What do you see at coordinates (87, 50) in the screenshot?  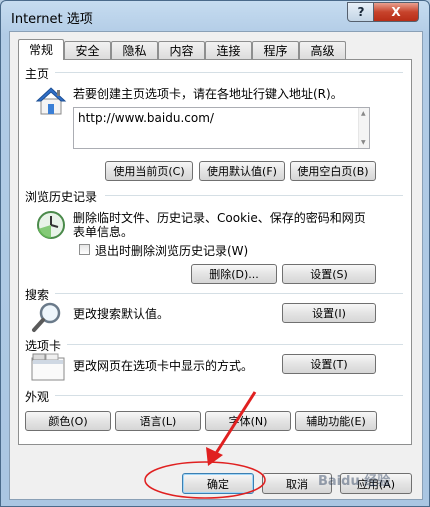 I see `tab-security: 安全` at bounding box center [87, 50].